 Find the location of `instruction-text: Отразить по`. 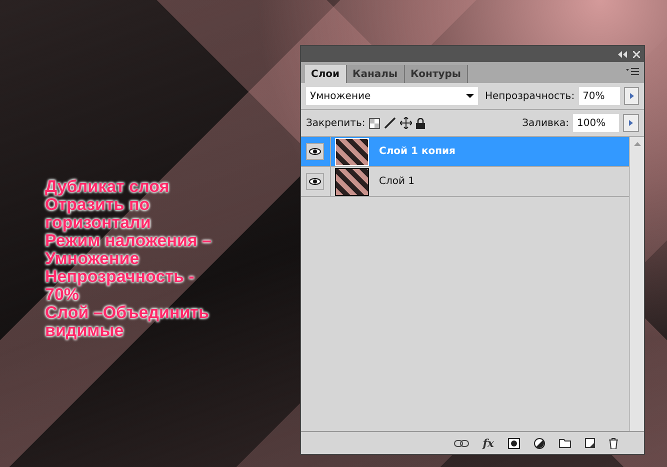

instruction-text: Отразить по is located at coordinates (98, 205).